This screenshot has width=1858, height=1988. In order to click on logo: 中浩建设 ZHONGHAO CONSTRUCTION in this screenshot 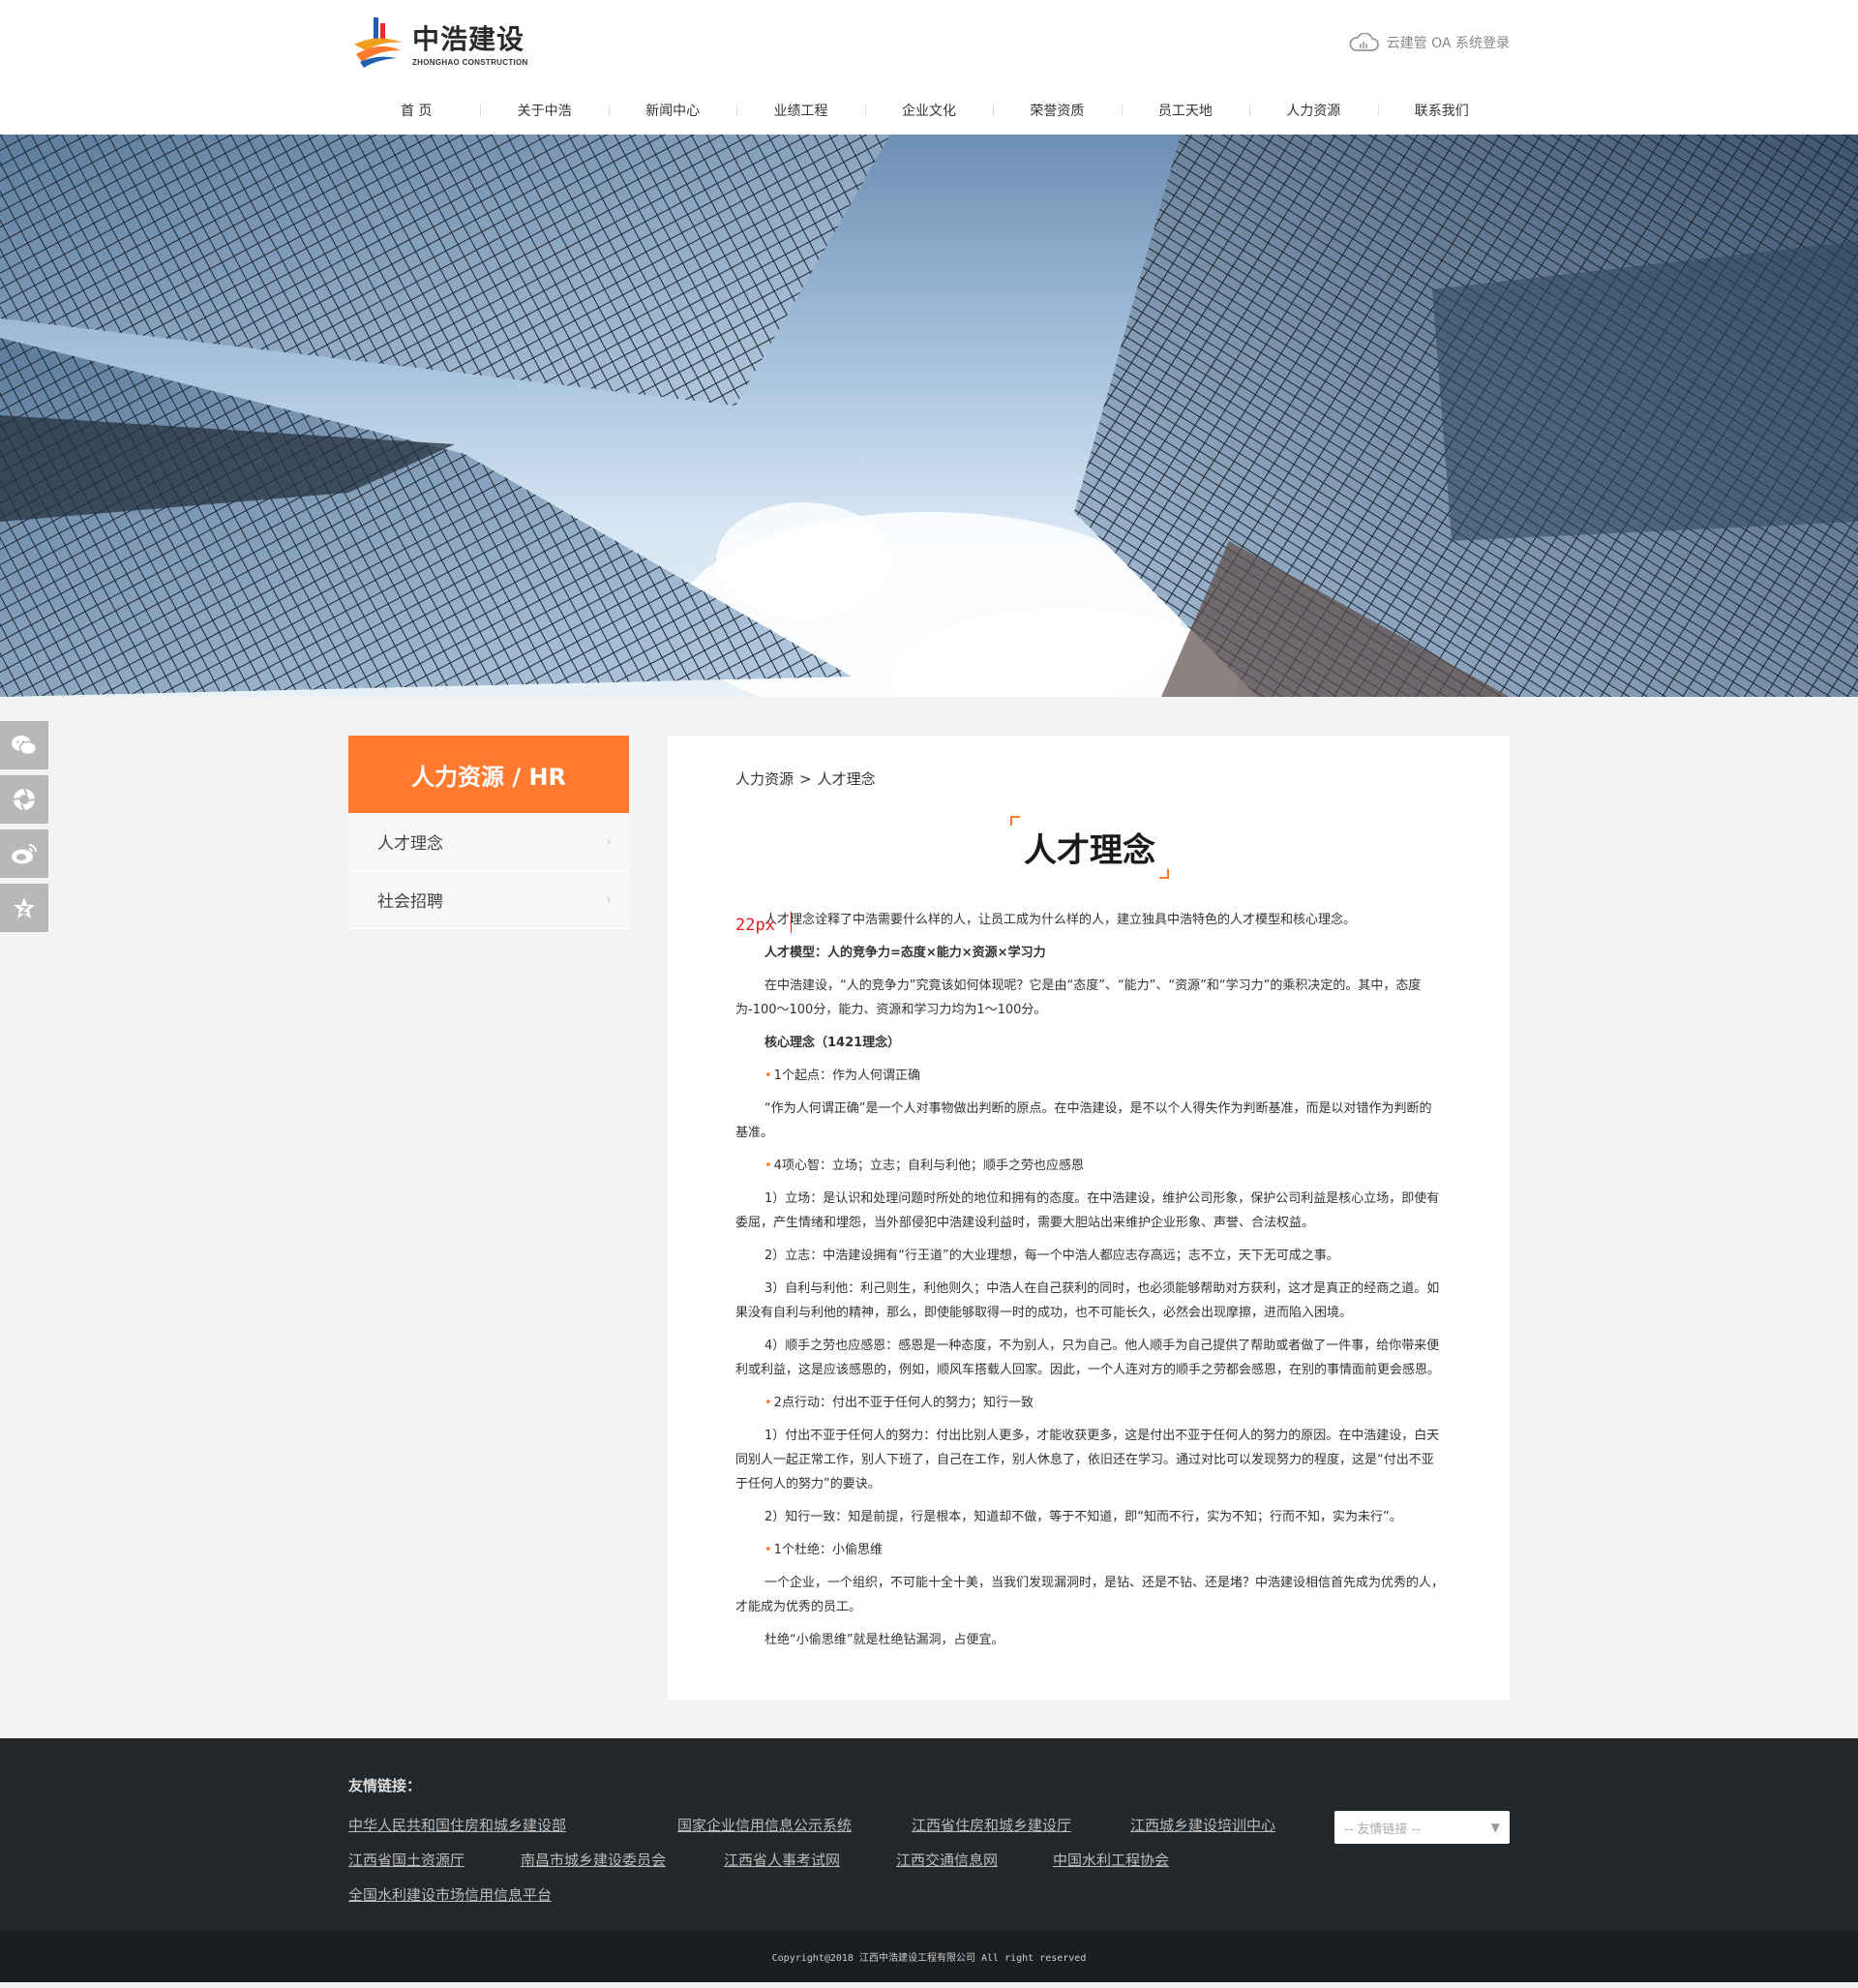, I will do `click(438, 42)`.